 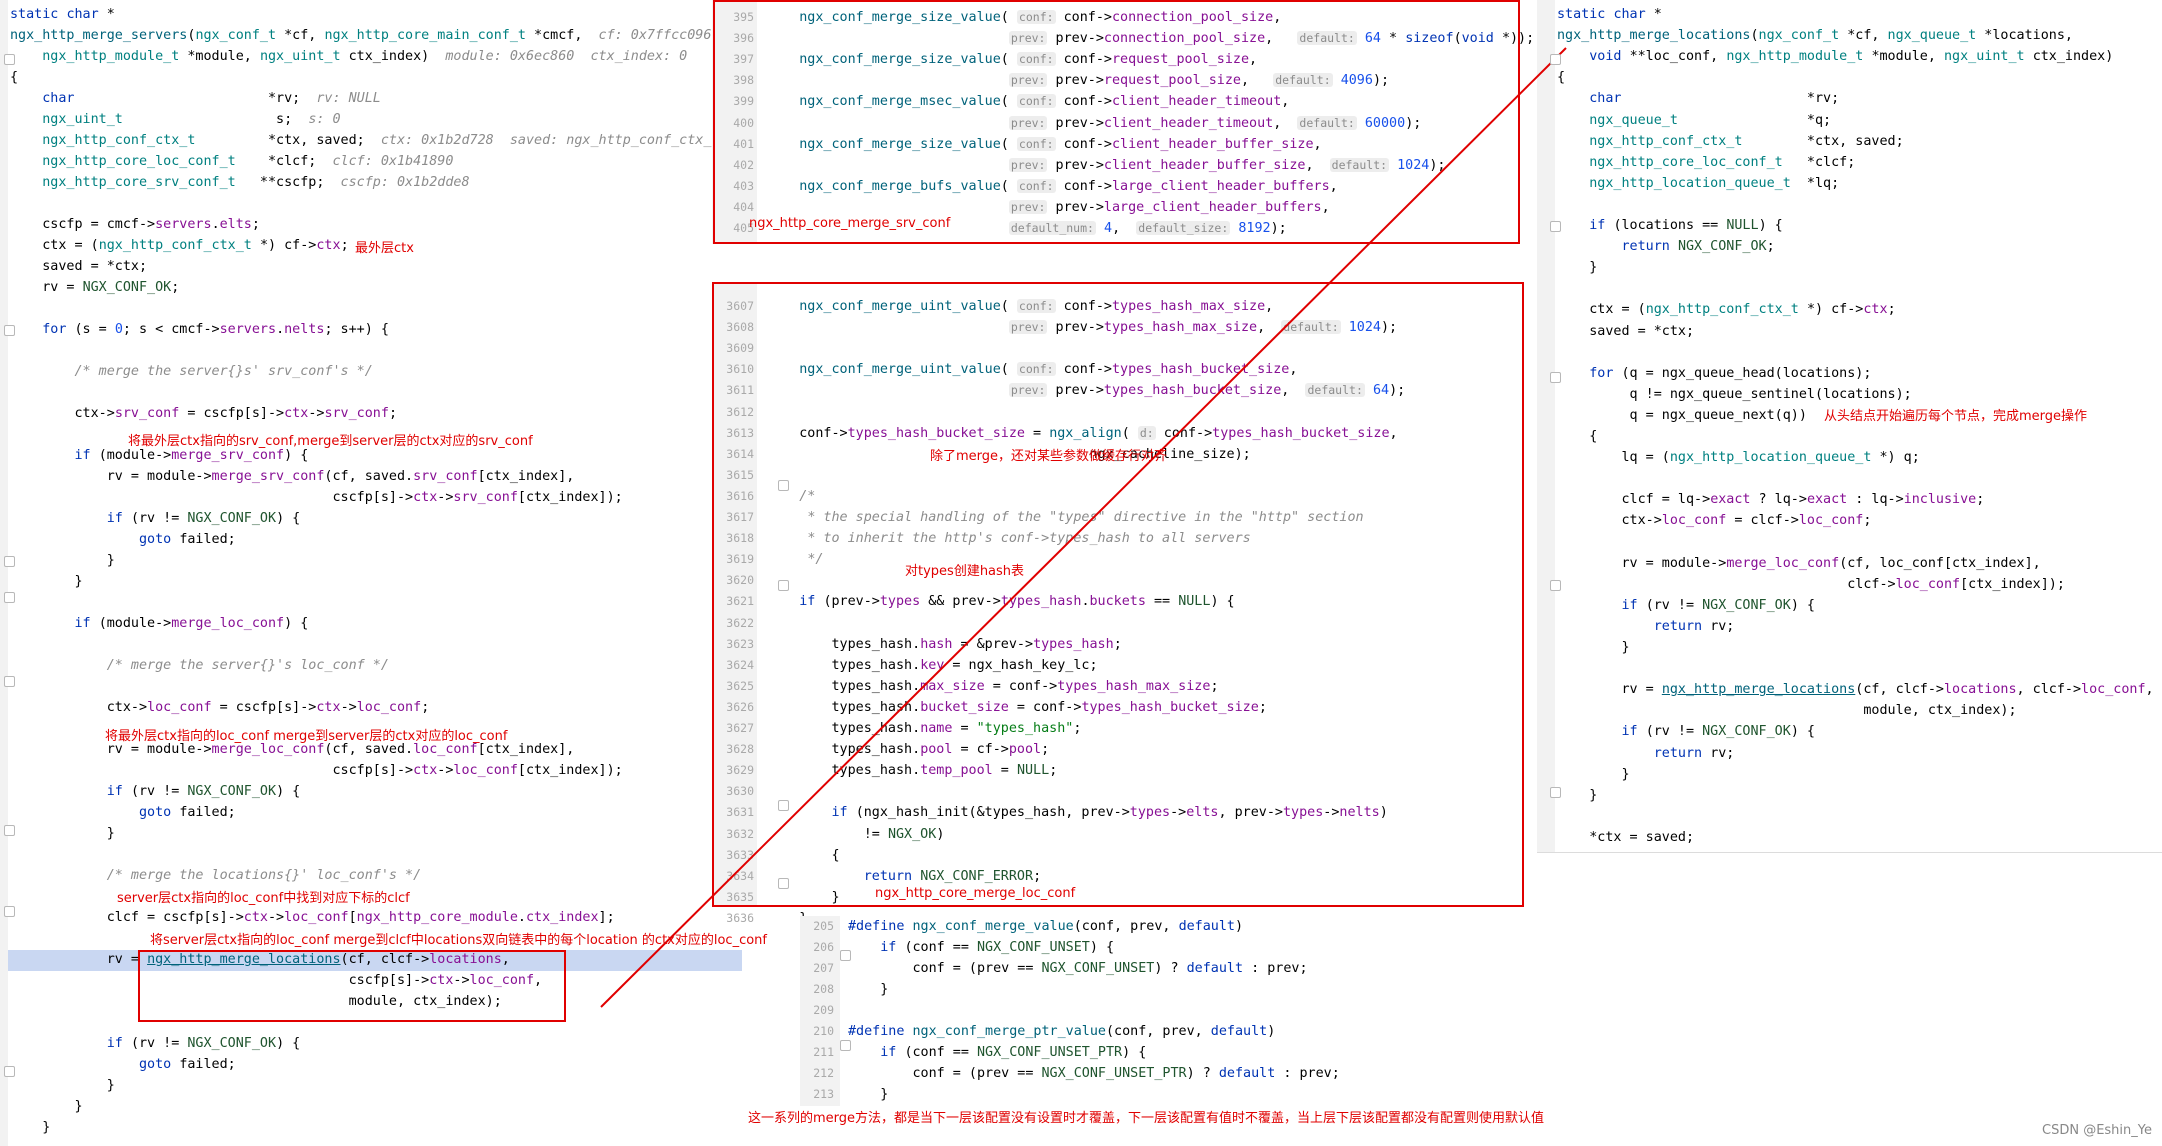 I want to click on annotation-cacheline-align: 除了merge，还对某些参数做缓存行对齐, so click(x=1049, y=456).